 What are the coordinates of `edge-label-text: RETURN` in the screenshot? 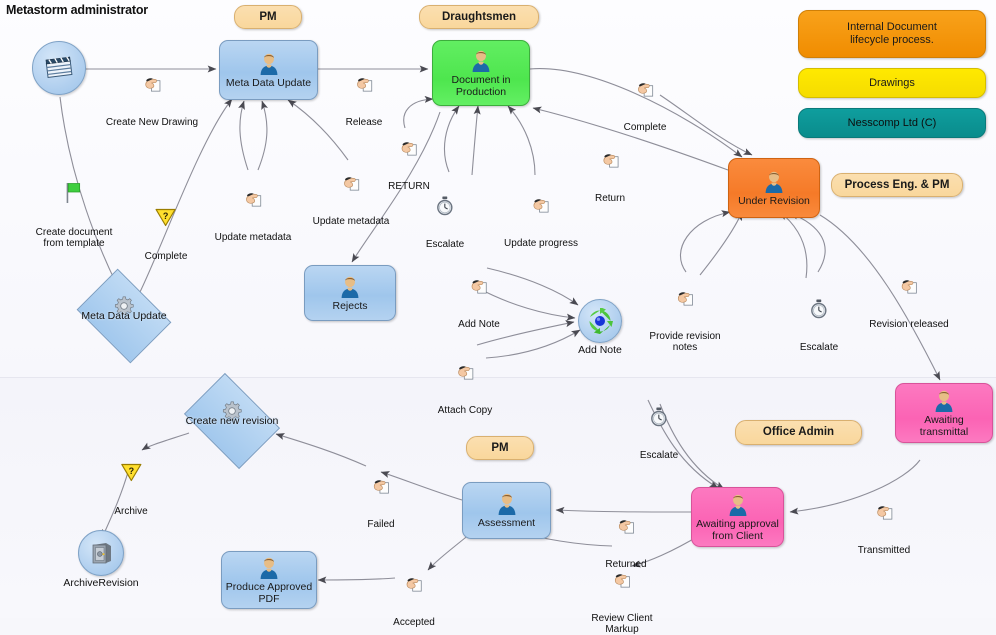 It's located at (409, 186).